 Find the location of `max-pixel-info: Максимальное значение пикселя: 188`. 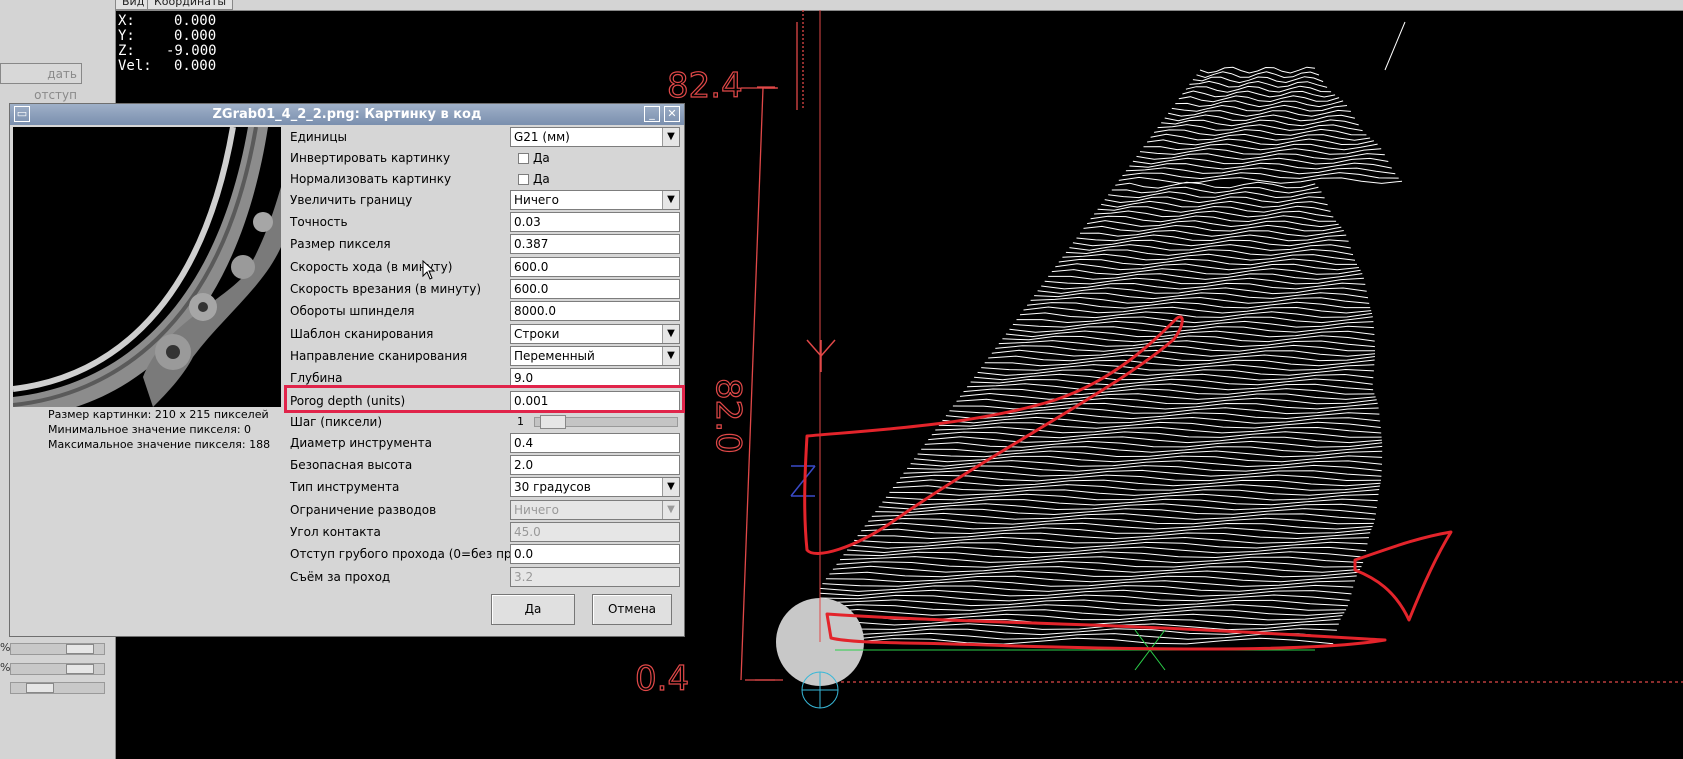

max-pixel-info: Максимальное значение пикселя: 188 is located at coordinates (159, 444).